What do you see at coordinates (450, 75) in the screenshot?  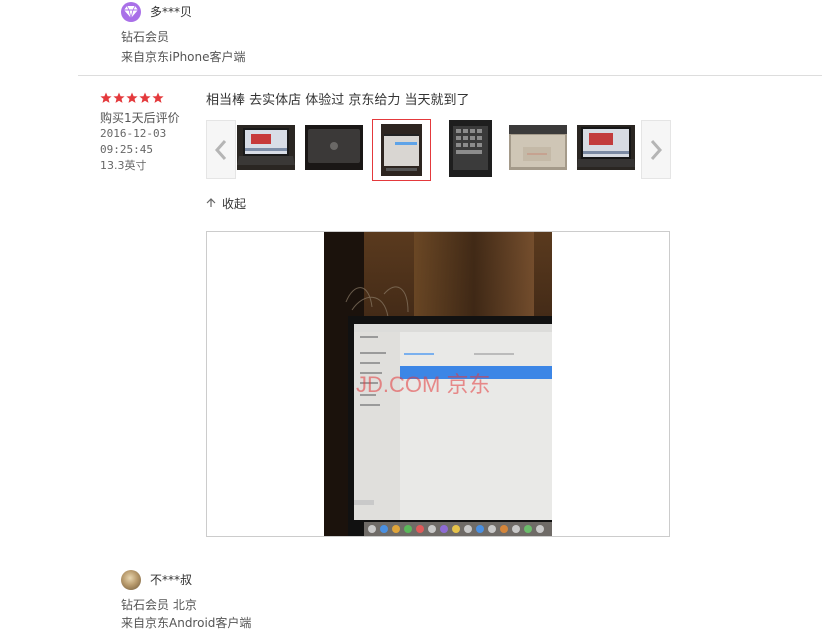 I see `review-divider` at bounding box center [450, 75].